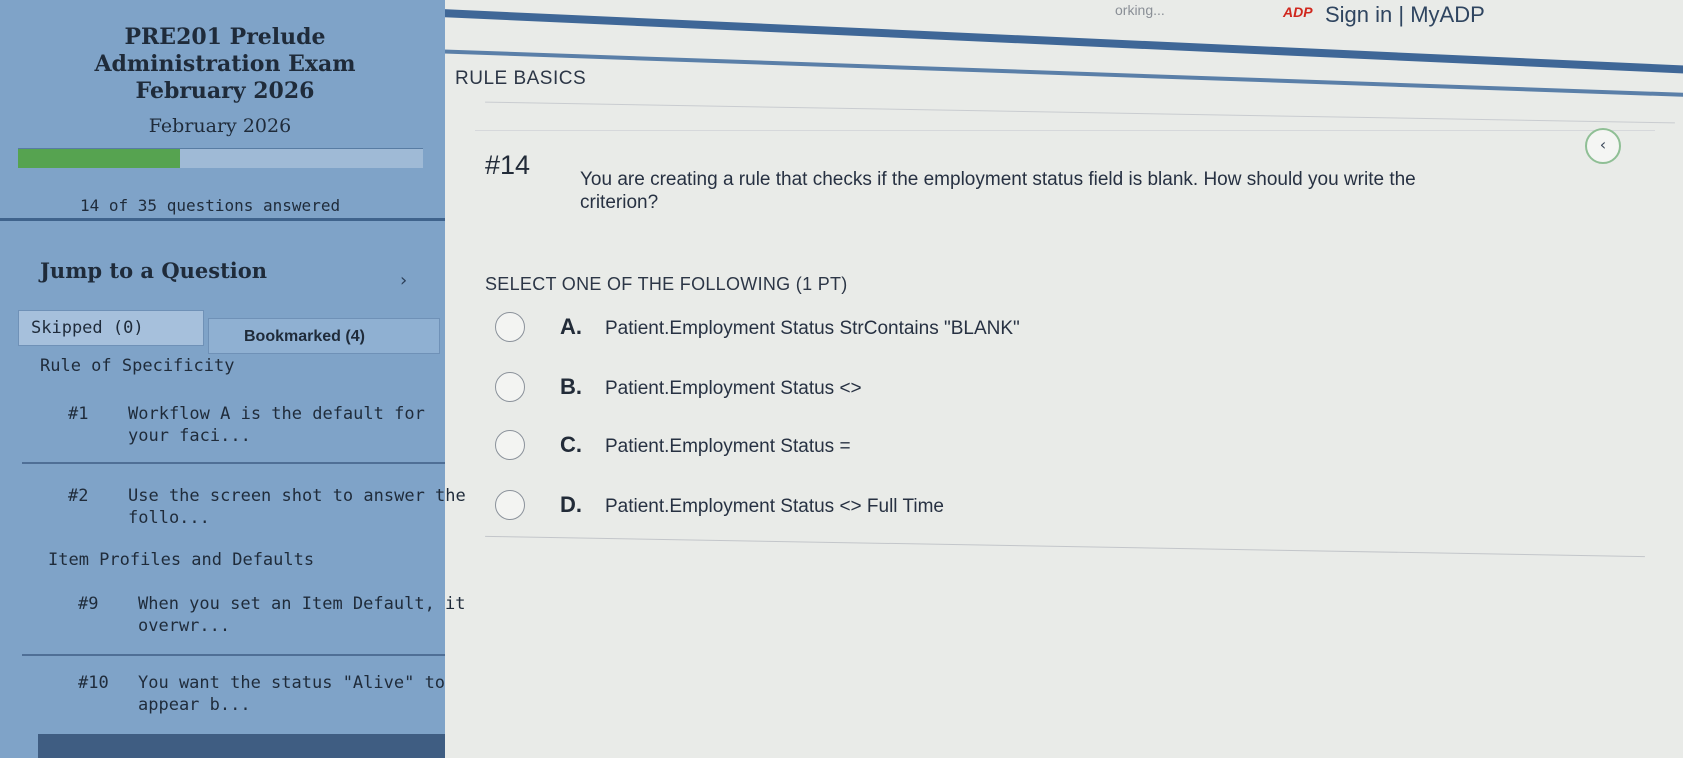  What do you see at coordinates (774, 506) in the screenshot?
I see `option-text: Patient.Employment Status <> Full Time` at bounding box center [774, 506].